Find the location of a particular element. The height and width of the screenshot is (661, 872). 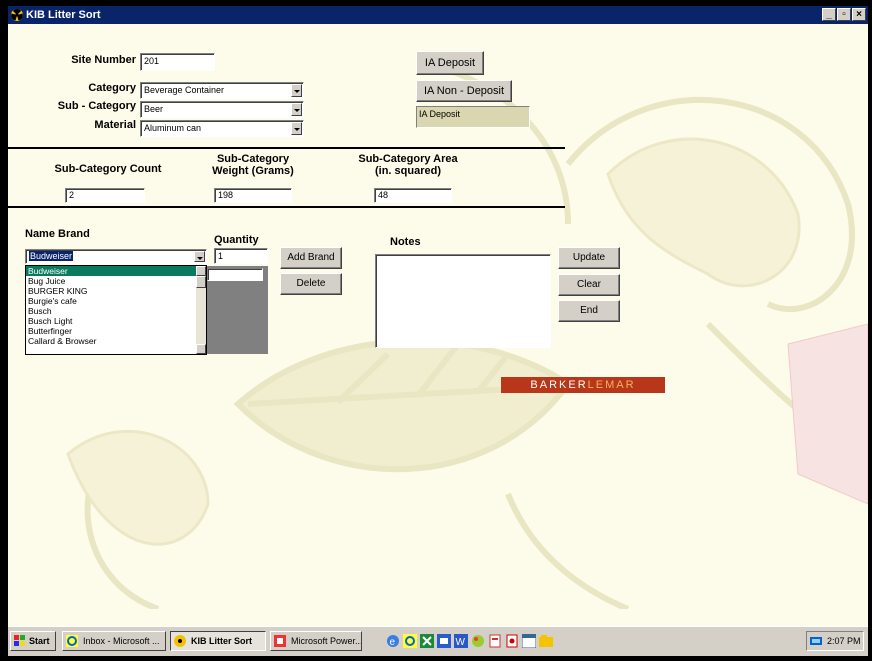

logo-part1: BARKER is located at coordinates (559, 385).